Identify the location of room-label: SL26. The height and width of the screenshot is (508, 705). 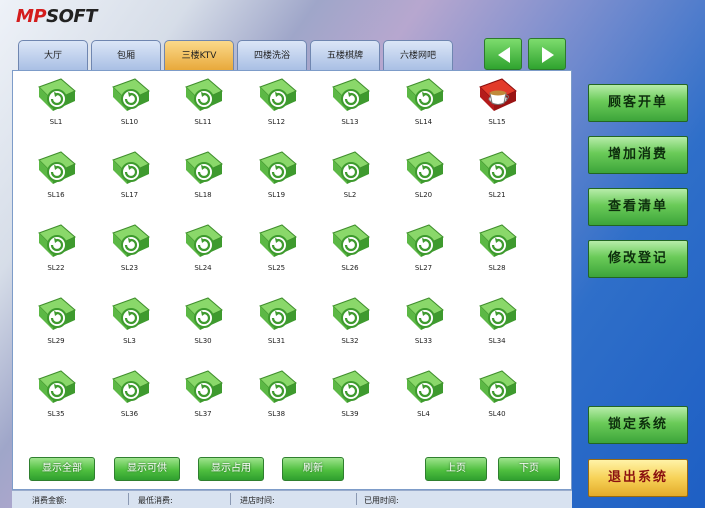
(350, 268).